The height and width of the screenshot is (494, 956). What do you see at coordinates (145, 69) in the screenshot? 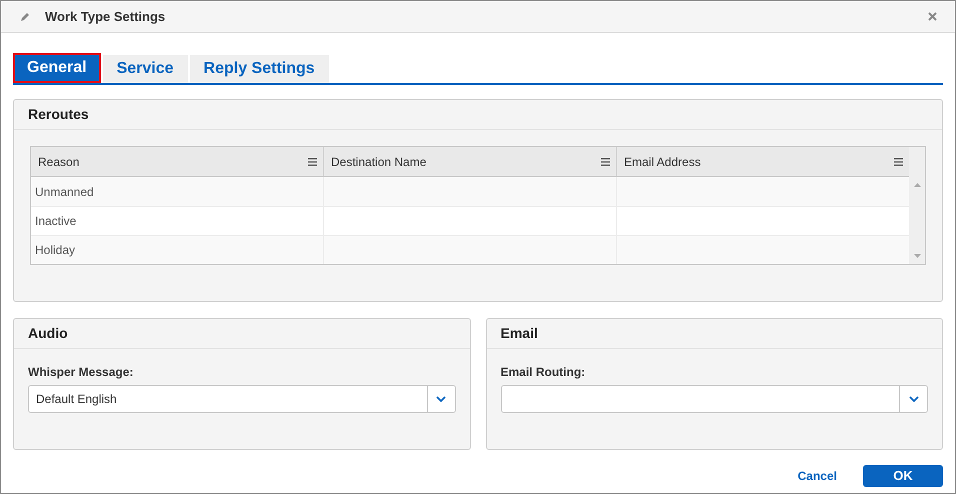
I see `tab: Service` at bounding box center [145, 69].